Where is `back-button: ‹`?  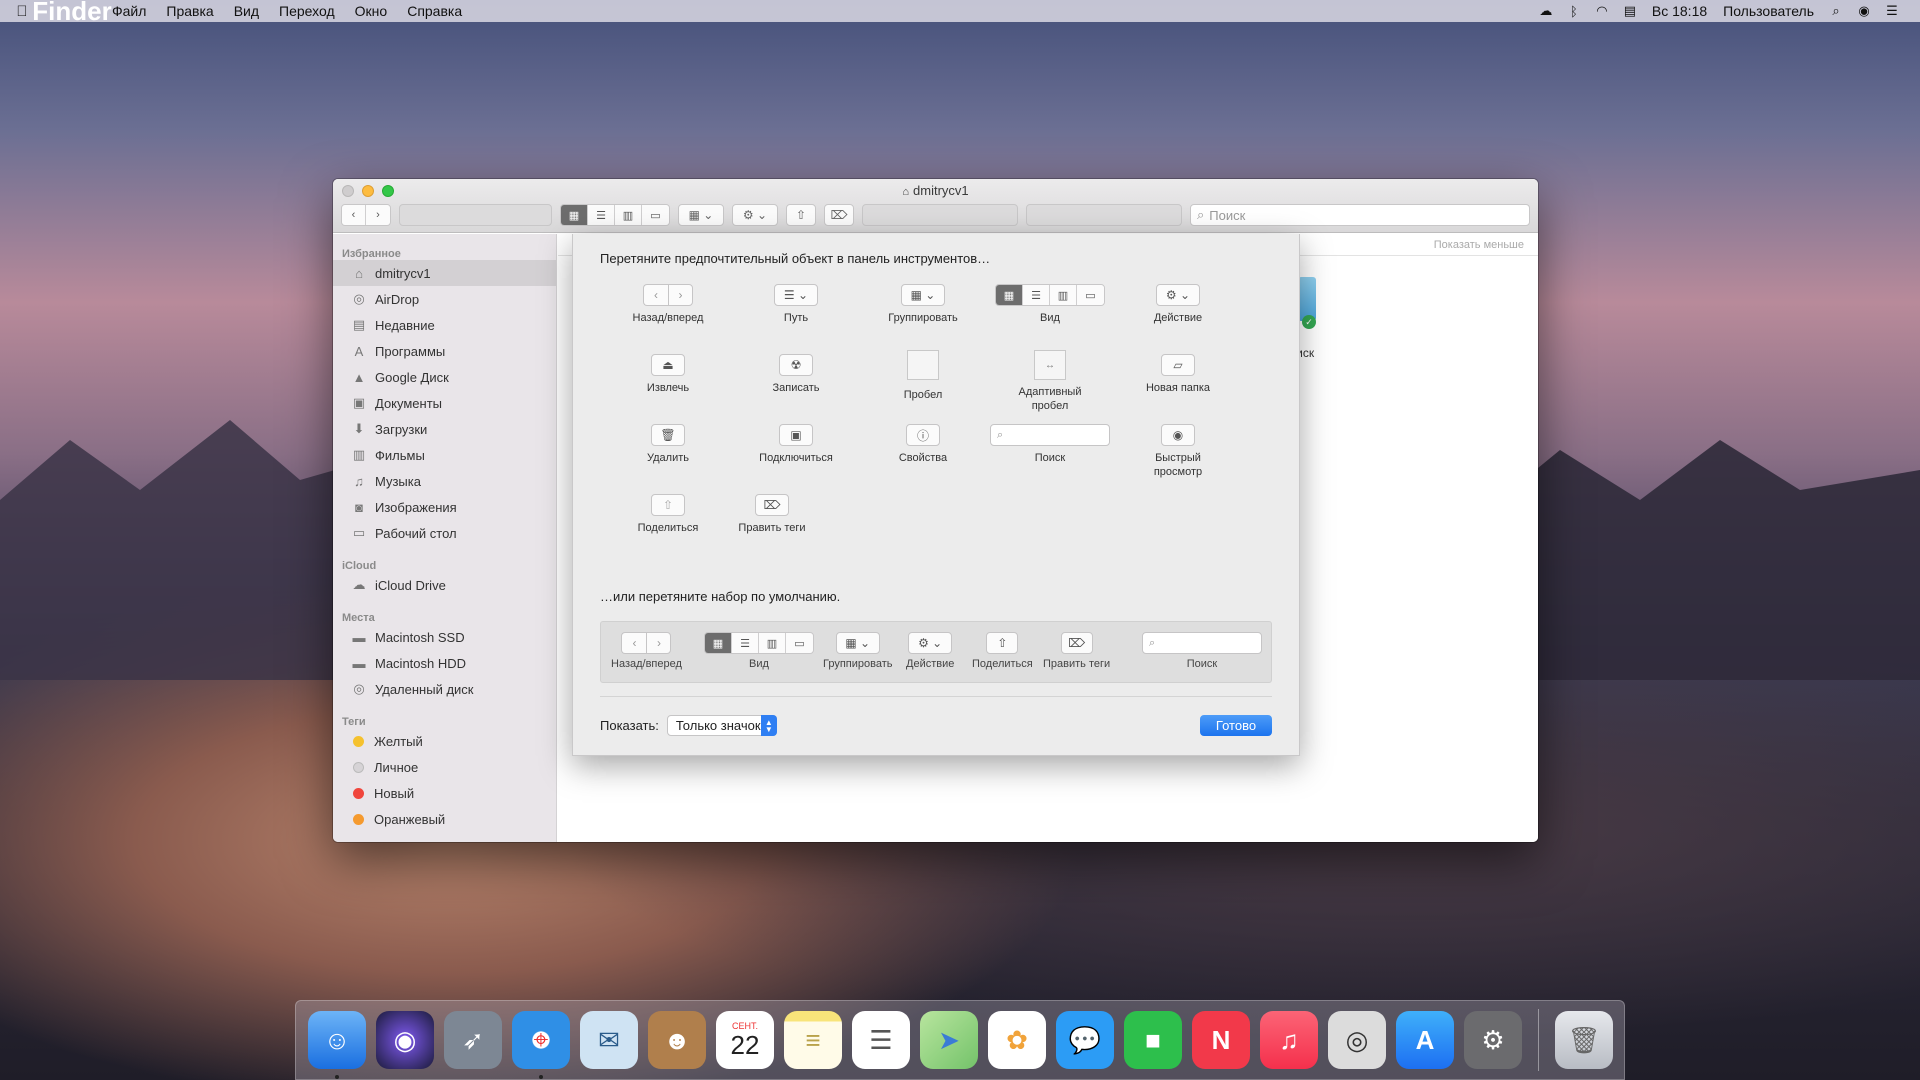 back-button: ‹ is located at coordinates (354, 215).